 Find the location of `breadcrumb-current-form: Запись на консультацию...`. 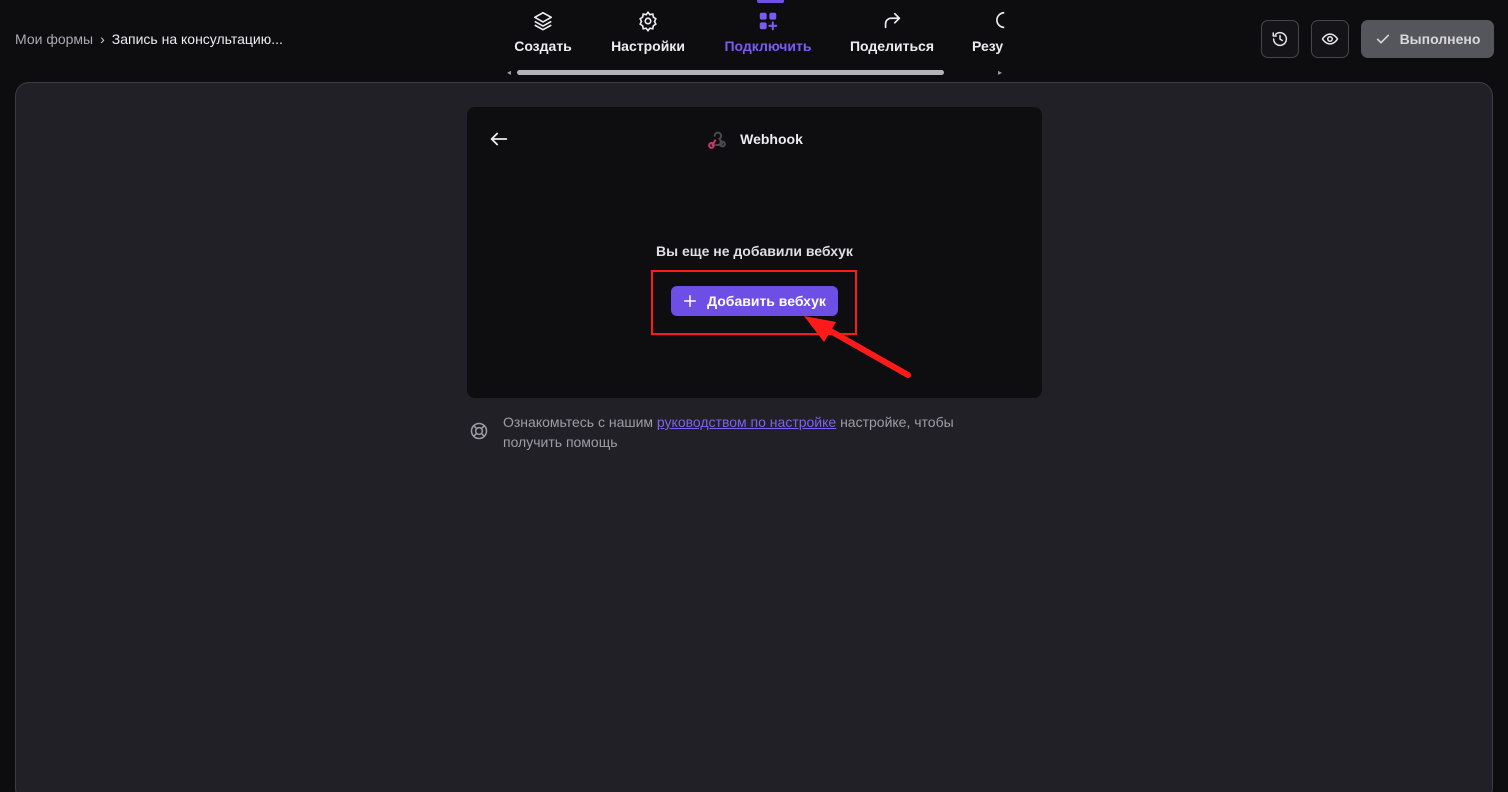

breadcrumb-current-form: Запись на консультацию... is located at coordinates (197, 39).